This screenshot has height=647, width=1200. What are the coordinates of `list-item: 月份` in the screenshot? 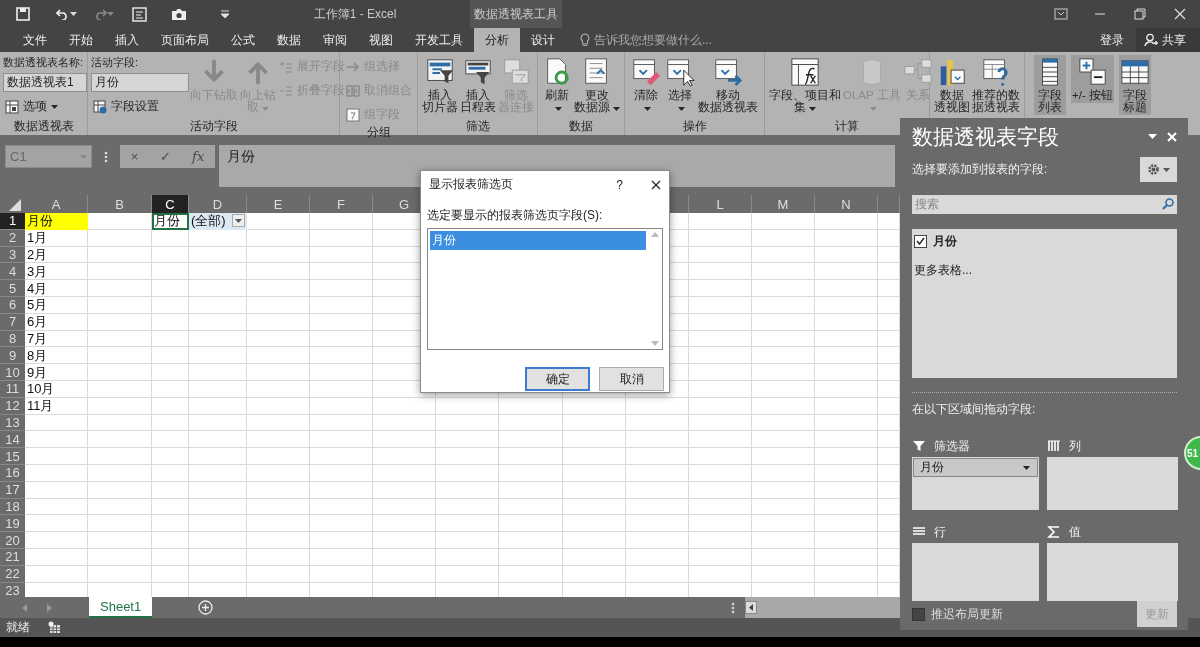 It's located at (538, 240).